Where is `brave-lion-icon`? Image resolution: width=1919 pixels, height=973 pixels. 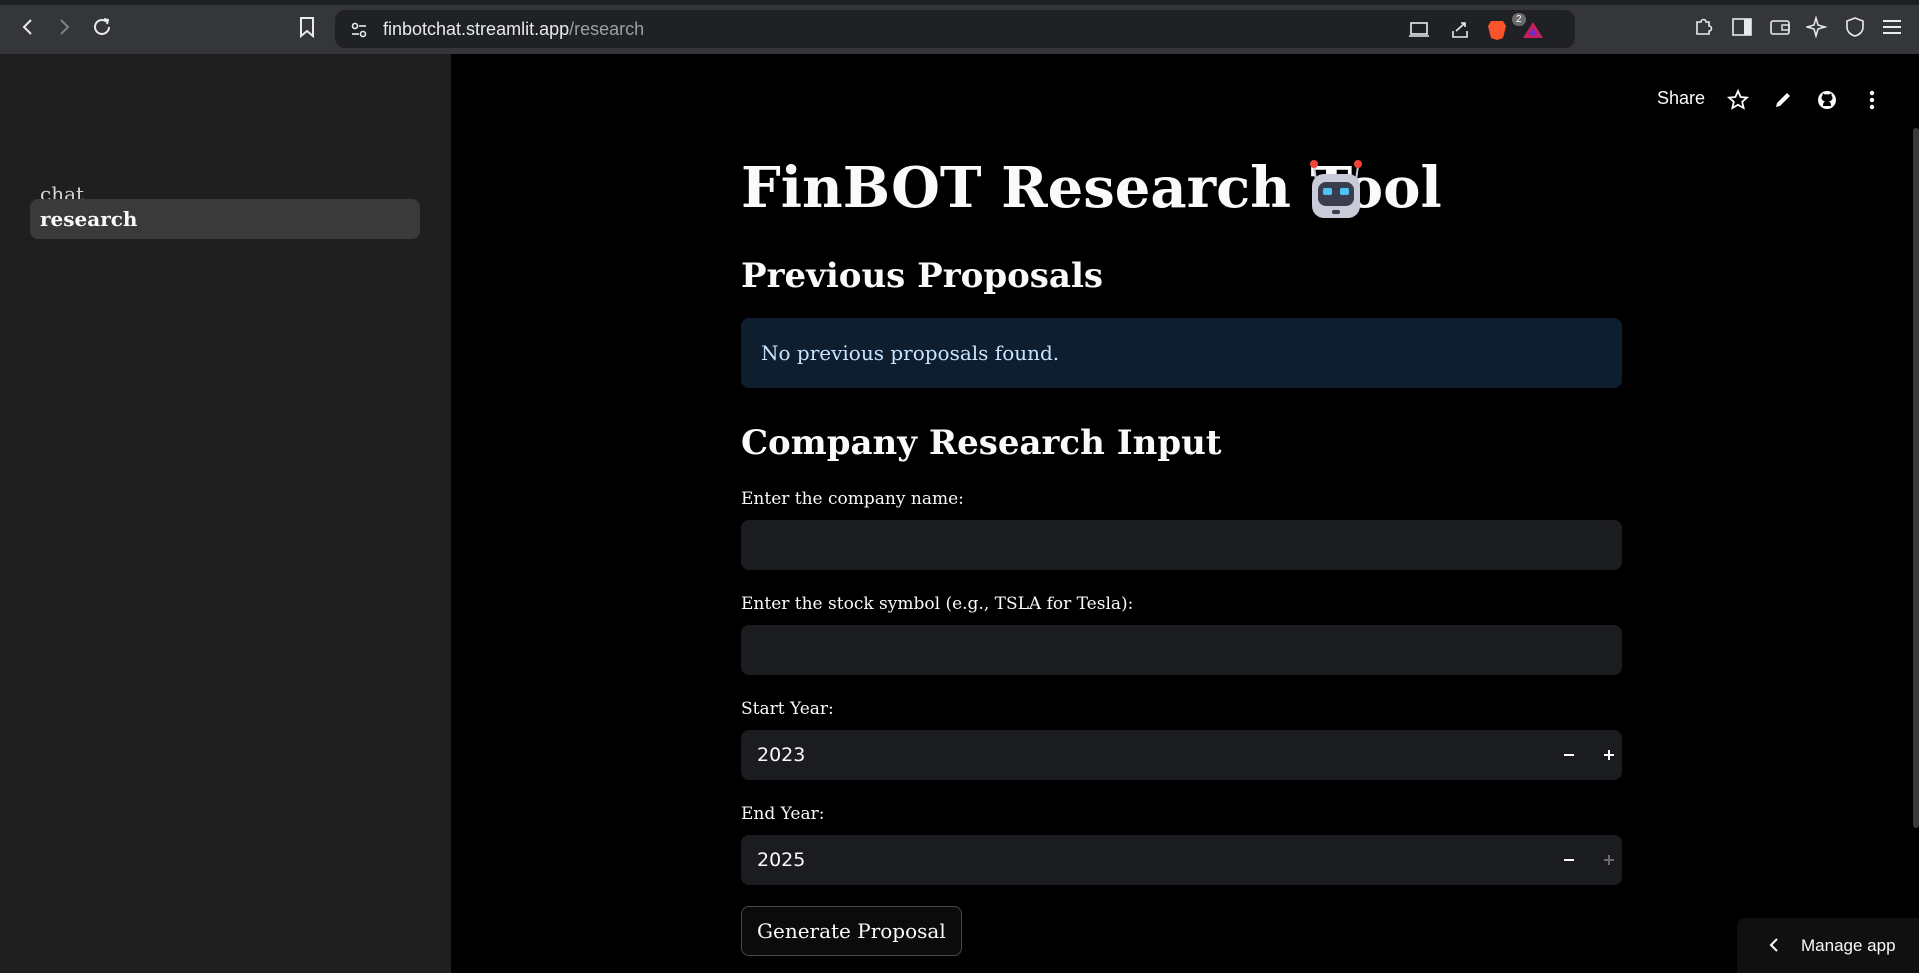 brave-lion-icon is located at coordinates (1497, 30).